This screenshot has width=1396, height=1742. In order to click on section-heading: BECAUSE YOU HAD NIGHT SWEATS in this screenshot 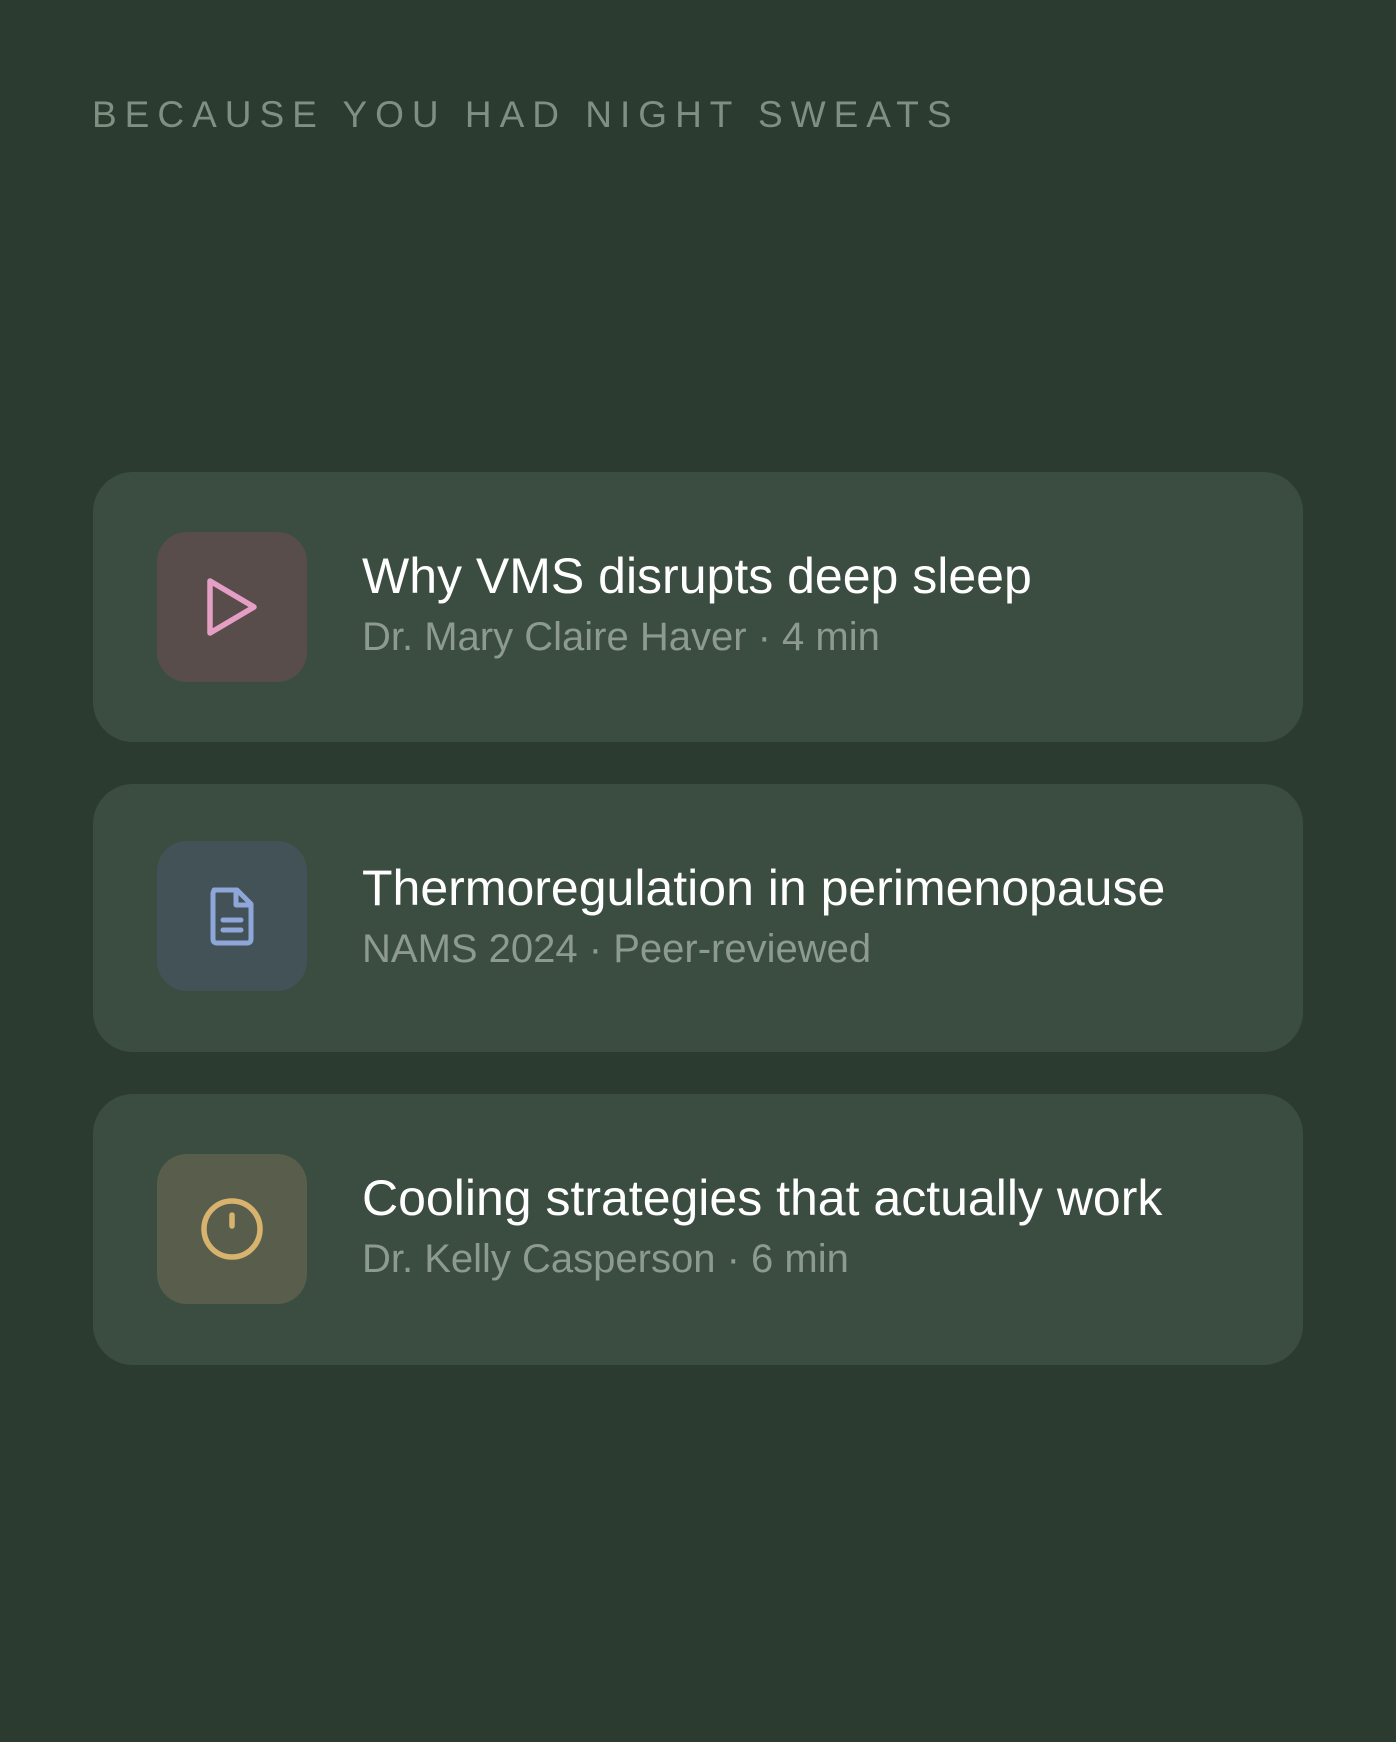, I will do `click(526, 114)`.